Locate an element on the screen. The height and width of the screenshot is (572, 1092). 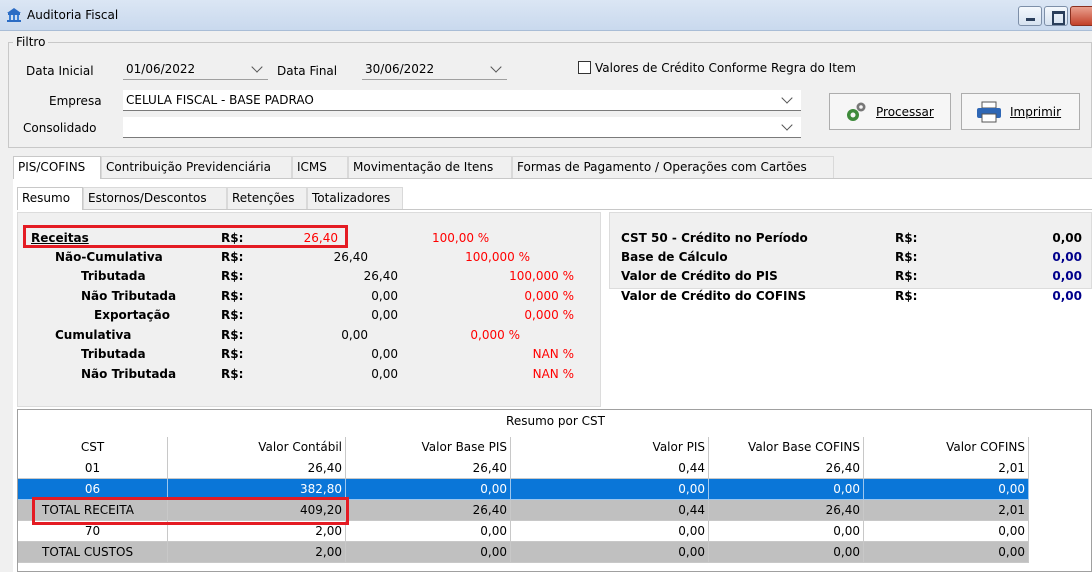
column-header: Valor PIS is located at coordinates (610, 447).